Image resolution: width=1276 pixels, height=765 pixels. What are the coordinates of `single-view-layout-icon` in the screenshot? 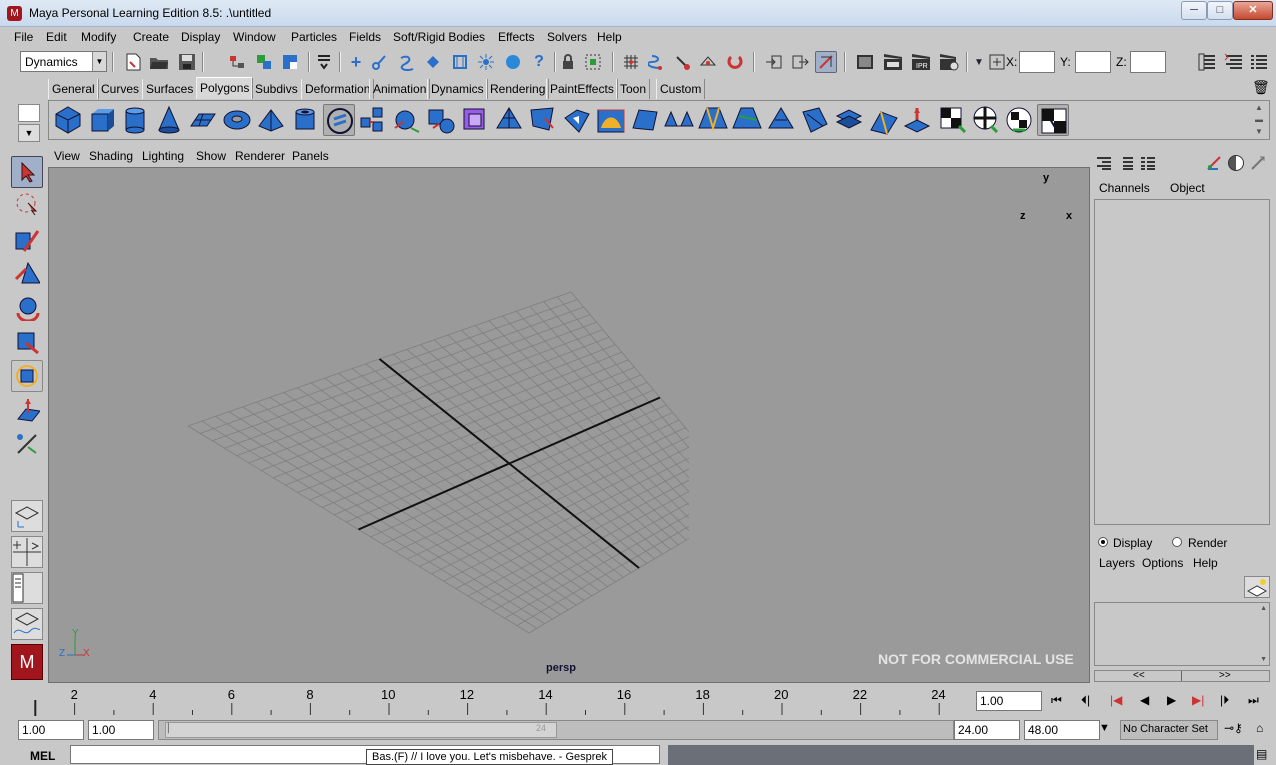 It's located at (27, 516).